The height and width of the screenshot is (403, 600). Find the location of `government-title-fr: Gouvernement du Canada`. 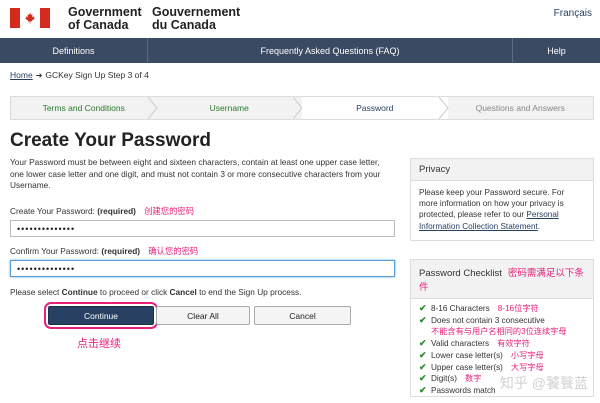

government-title-fr: Gouvernement du Canada is located at coordinates (196, 18).